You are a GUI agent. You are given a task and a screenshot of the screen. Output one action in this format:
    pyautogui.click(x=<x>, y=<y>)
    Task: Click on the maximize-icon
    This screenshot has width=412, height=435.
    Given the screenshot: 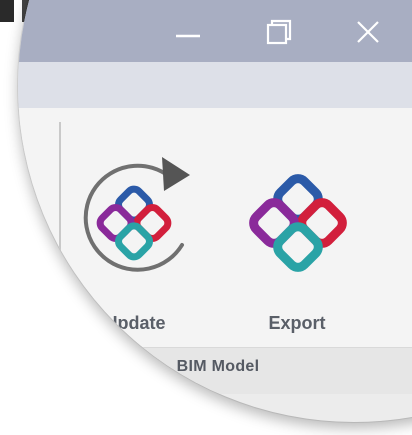 What is the action you would take?
    pyautogui.click(x=279, y=32)
    